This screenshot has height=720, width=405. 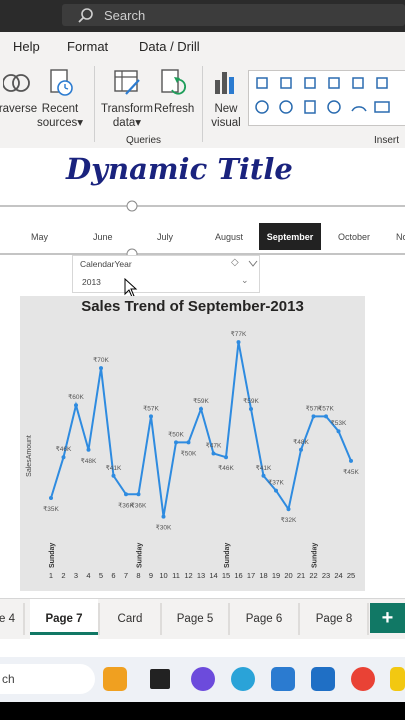 I want to click on task-view-icon, so click(x=160, y=679).